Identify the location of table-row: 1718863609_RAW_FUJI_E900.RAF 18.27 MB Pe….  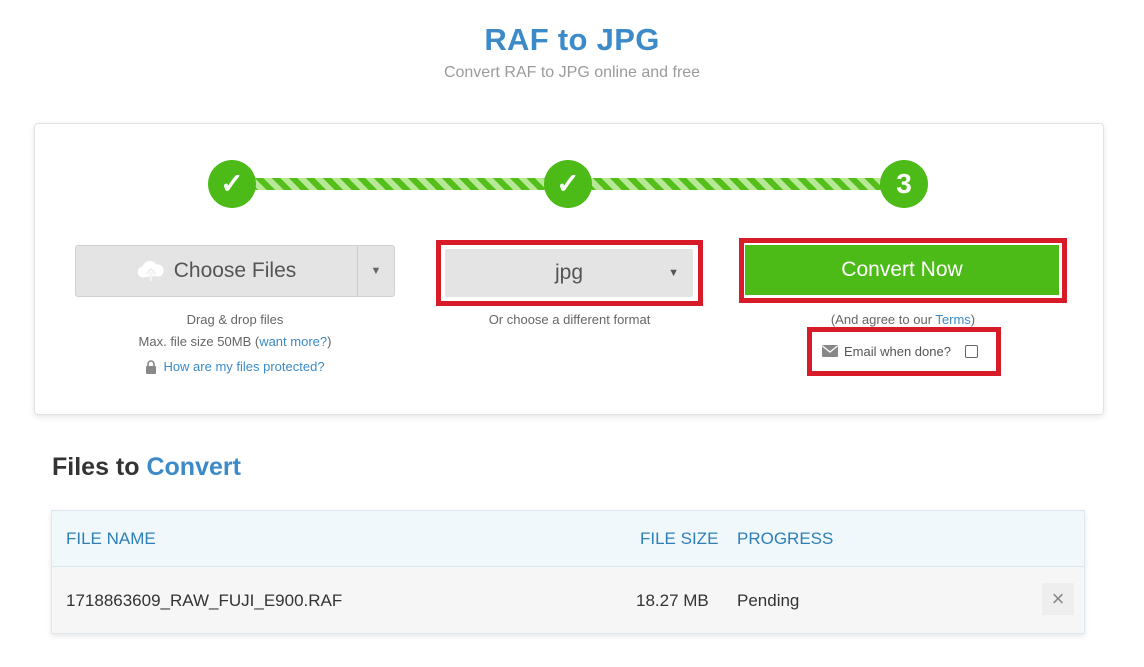
(568, 600).